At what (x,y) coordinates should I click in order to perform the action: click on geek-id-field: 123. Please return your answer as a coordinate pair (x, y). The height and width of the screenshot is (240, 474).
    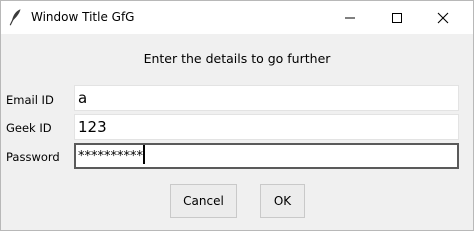
    Looking at the image, I should click on (266, 127).